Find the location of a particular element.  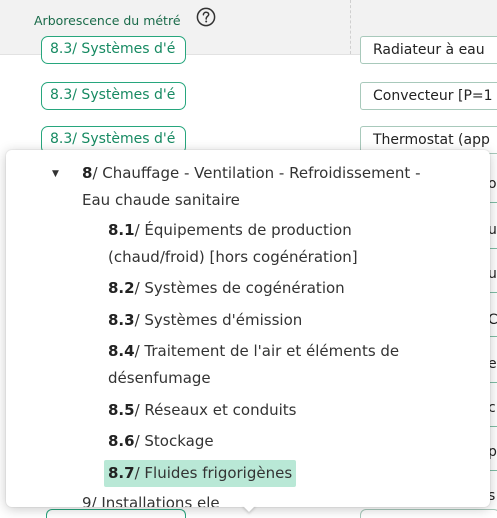

tree-node-code: 8.1 is located at coordinates (121, 230).